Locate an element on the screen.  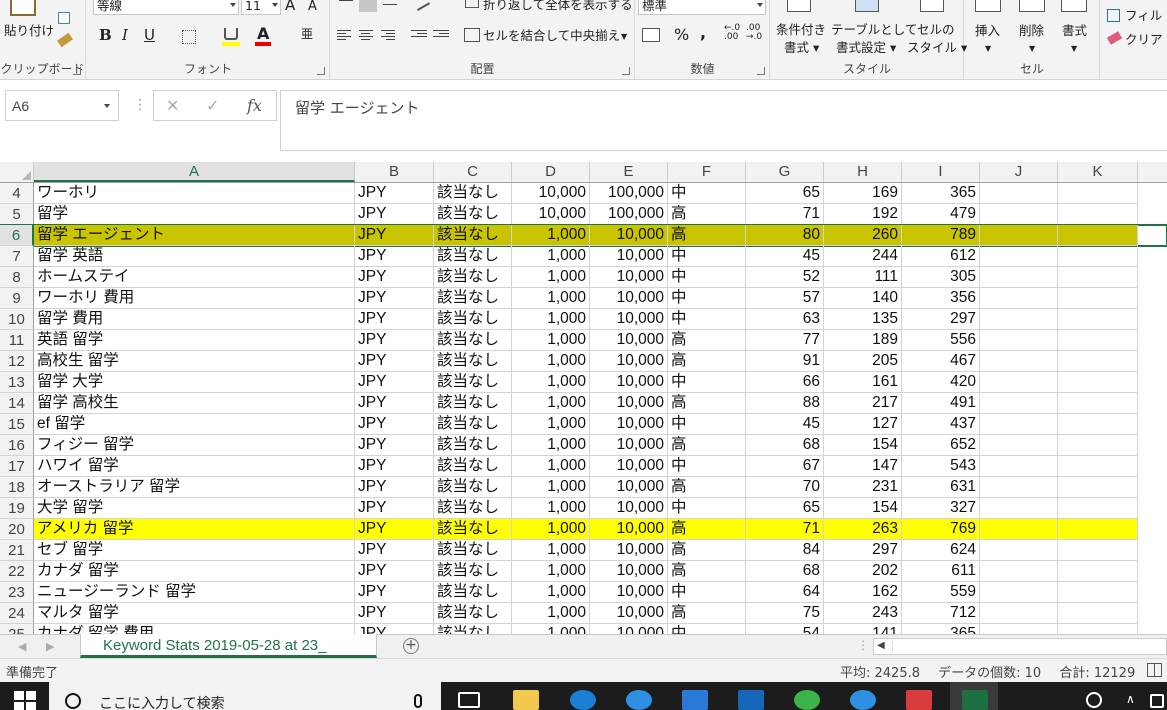
microphone-icon is located at coordinates (418, 701).